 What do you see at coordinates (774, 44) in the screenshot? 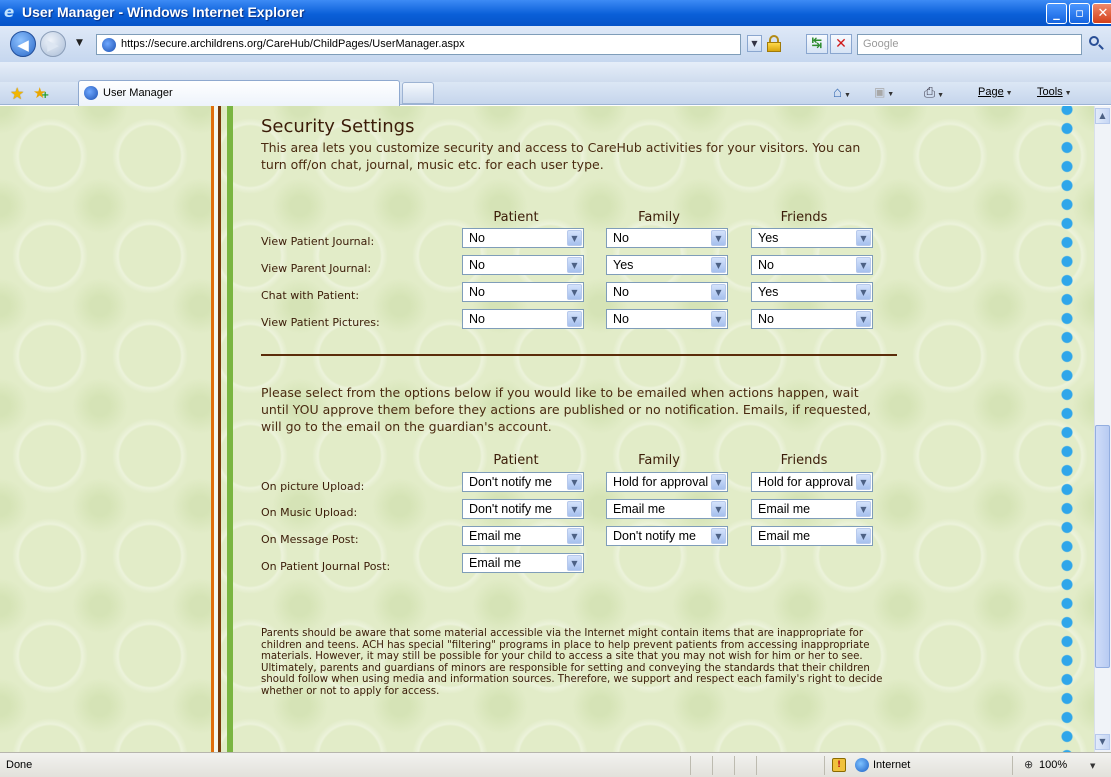
I see `lock-icon` at bounding box center [774, 44].